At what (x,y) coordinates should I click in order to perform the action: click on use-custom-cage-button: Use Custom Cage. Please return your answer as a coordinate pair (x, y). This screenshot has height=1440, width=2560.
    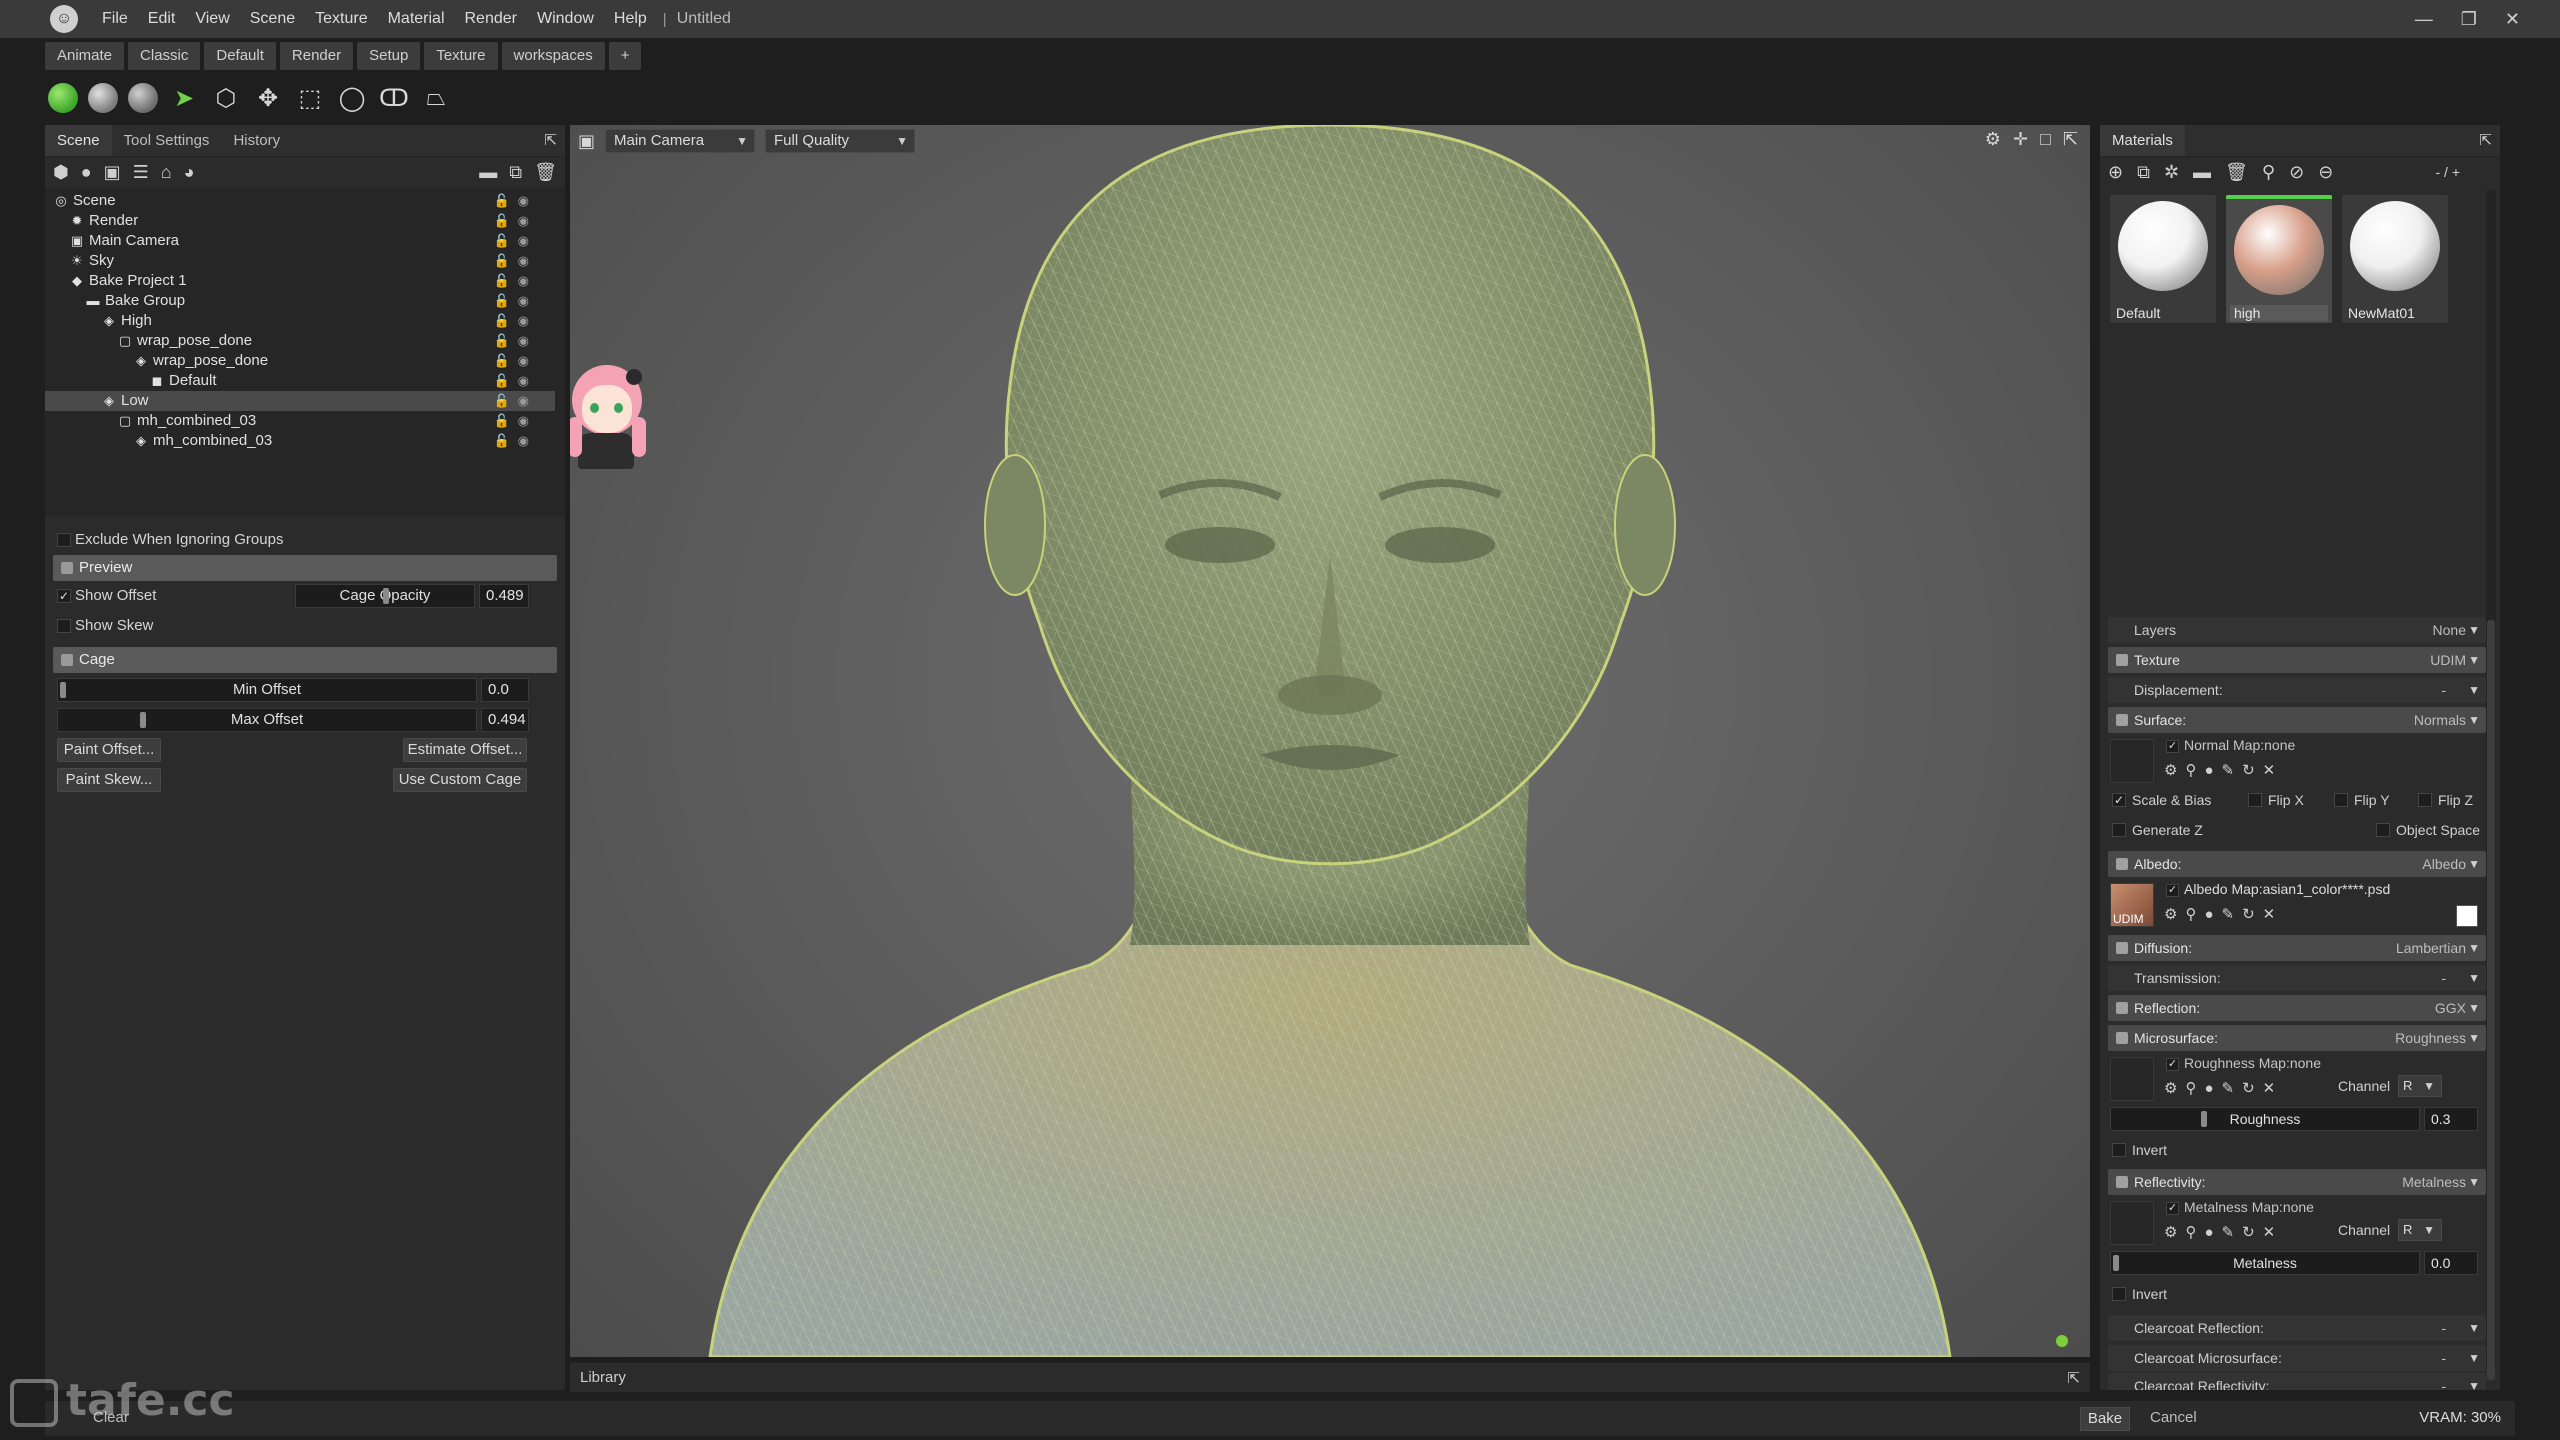
    Looking at the image, I should click on (460, 780).